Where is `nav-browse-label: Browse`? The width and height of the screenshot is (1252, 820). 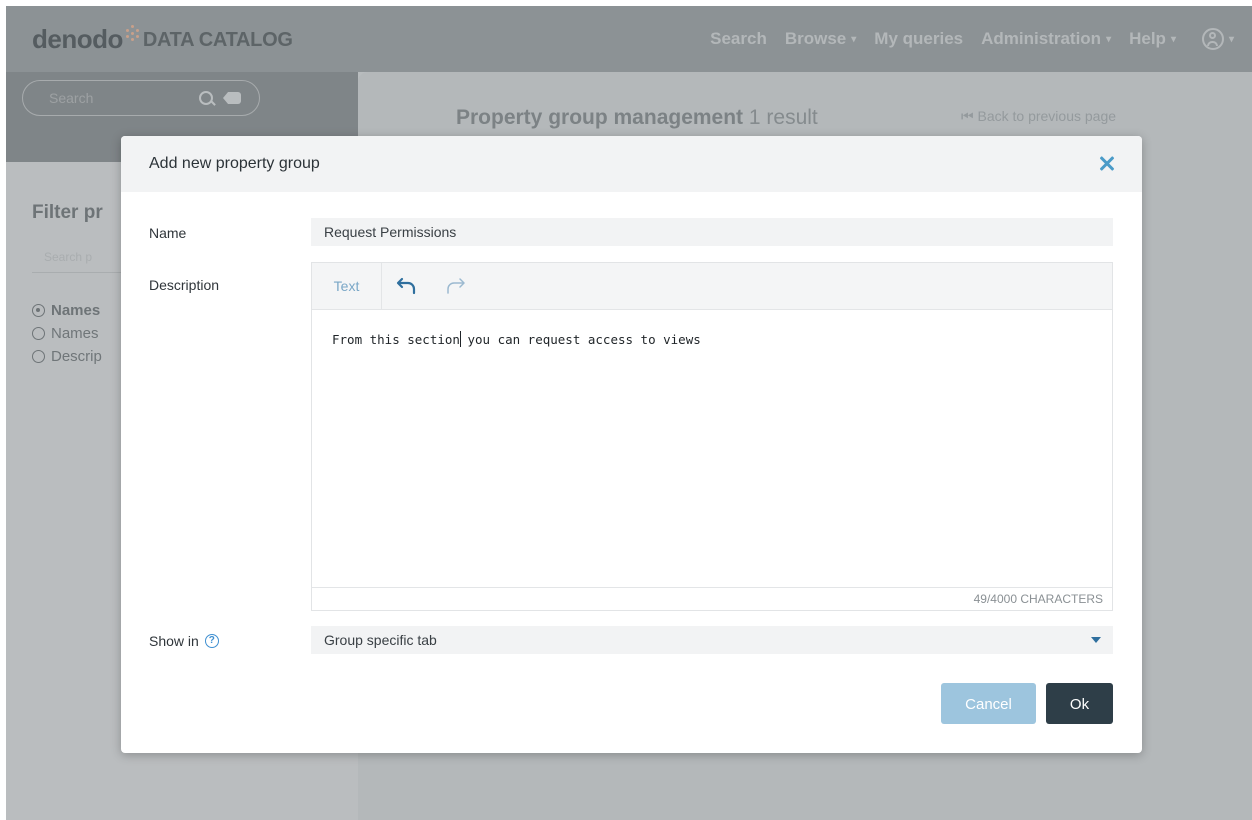
nav-browse-label: Browse is located at coordinates (815, 38).